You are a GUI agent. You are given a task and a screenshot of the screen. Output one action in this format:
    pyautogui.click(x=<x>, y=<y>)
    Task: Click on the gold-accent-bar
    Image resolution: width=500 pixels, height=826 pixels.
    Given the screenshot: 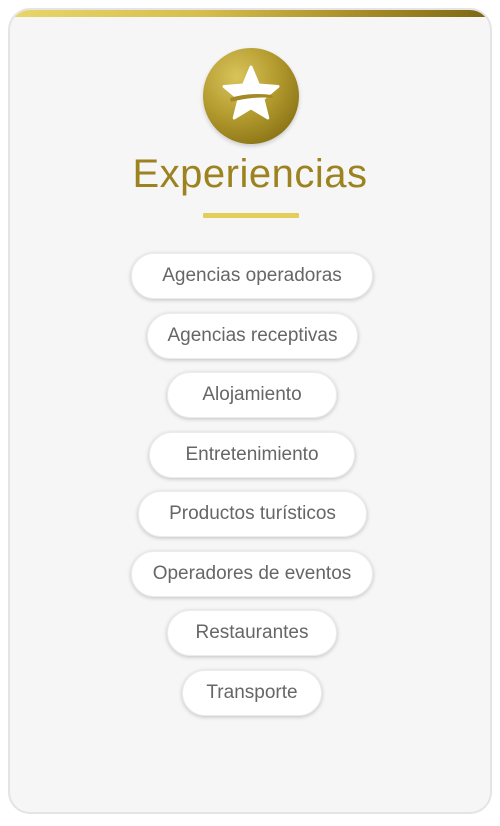 What is the action you would take?
    pyautogui.click(x=250, y=13)
    